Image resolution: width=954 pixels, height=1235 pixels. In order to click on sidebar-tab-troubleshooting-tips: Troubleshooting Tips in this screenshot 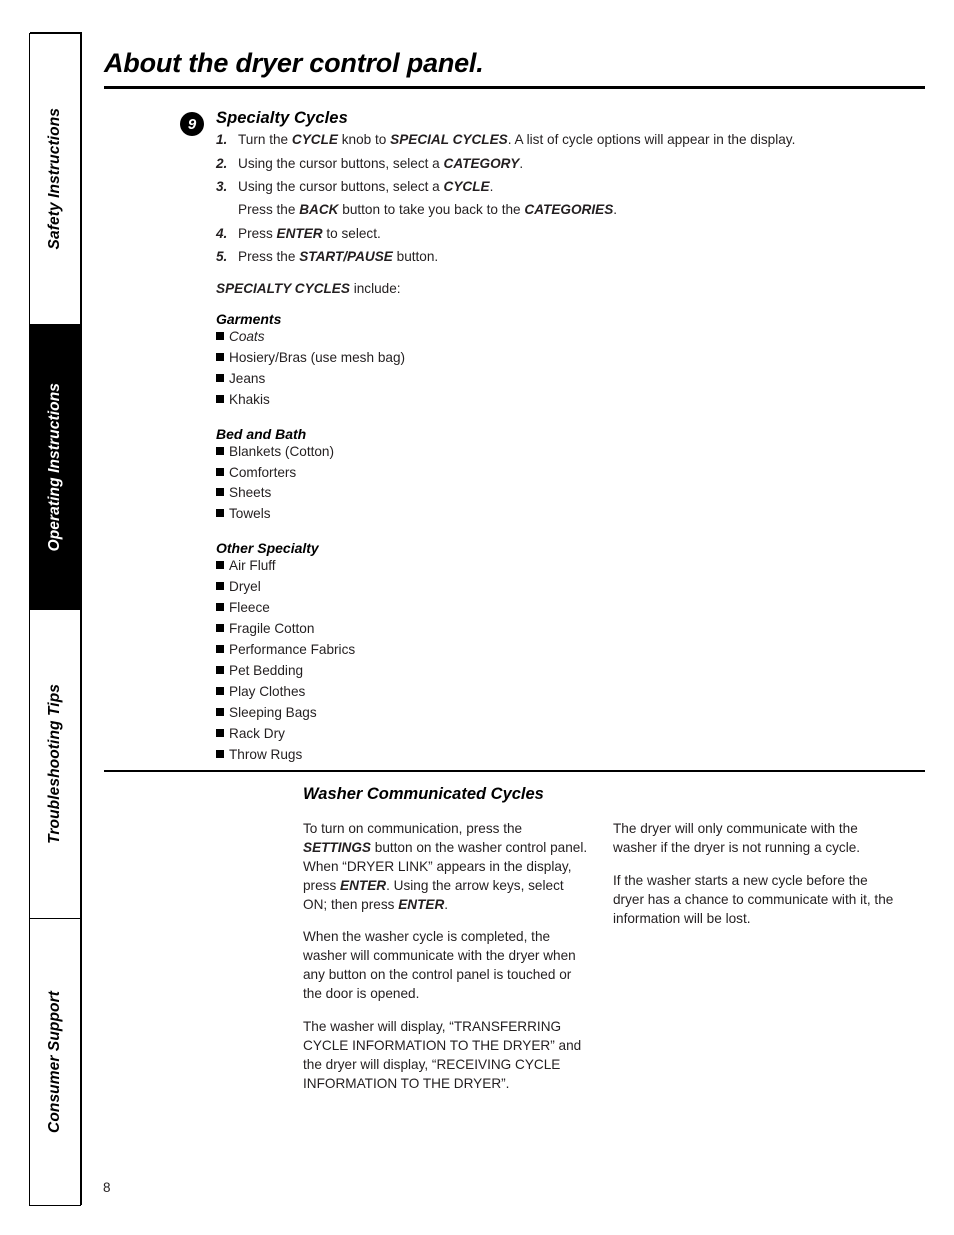, I will do `click(55, 764)`.